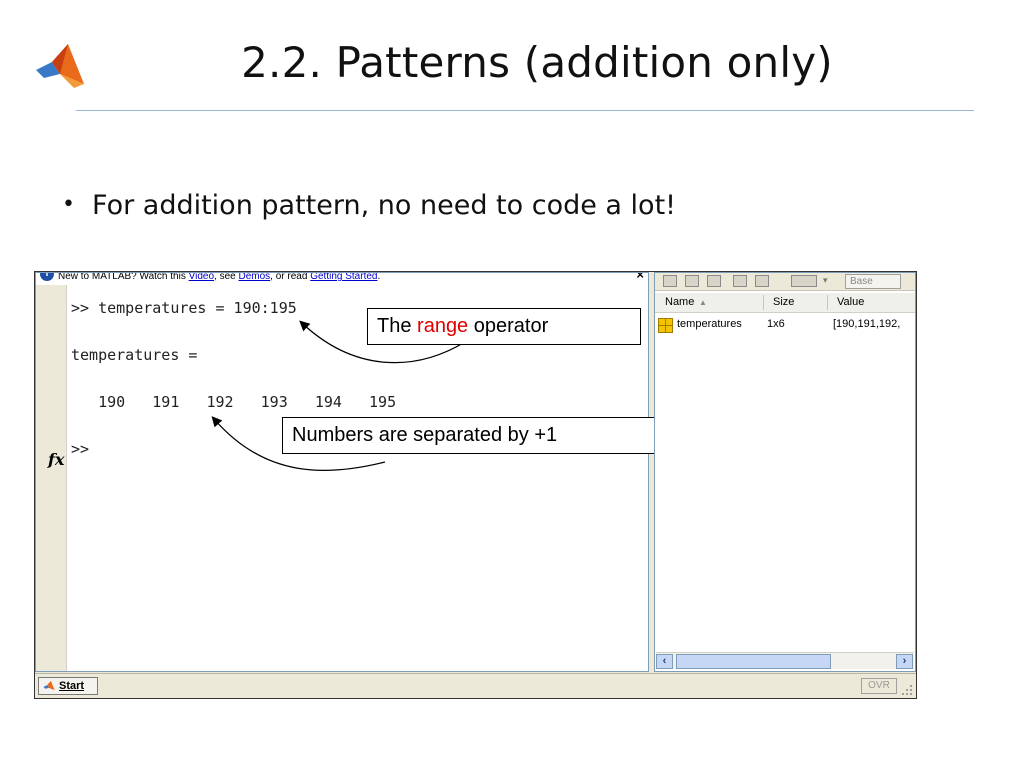  What do you see at coordinates (475, 685) in the screenshot?
I see `status-bar: Start OVR` at bounding box center [475, 685].